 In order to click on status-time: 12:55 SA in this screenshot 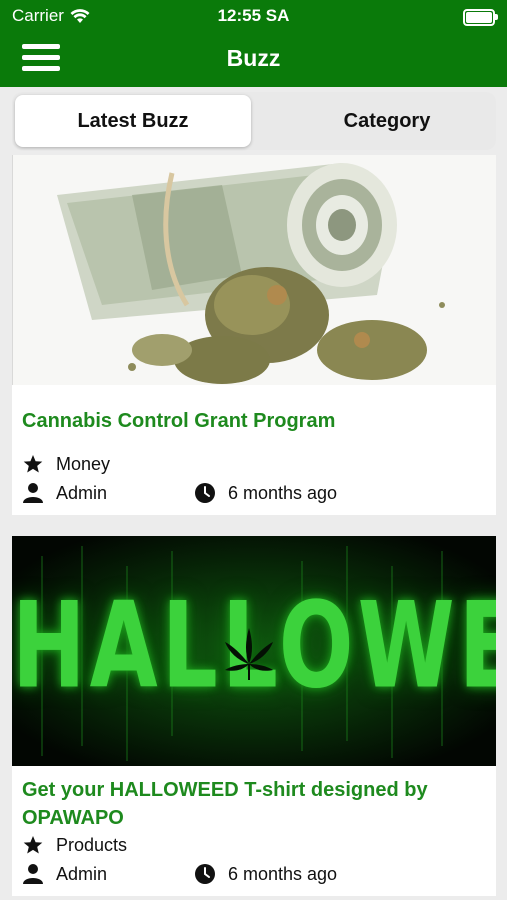, I will do `click(253, 15)`.